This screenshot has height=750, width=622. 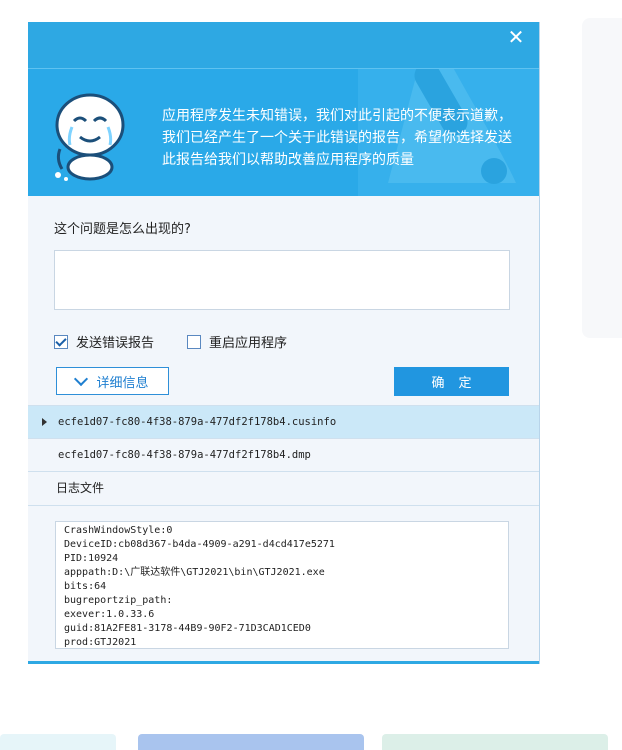 What do you see at coordinates (283, 662) in the screenshot?
I see `dialog-bottom-border` at bounding box center [283, 662].